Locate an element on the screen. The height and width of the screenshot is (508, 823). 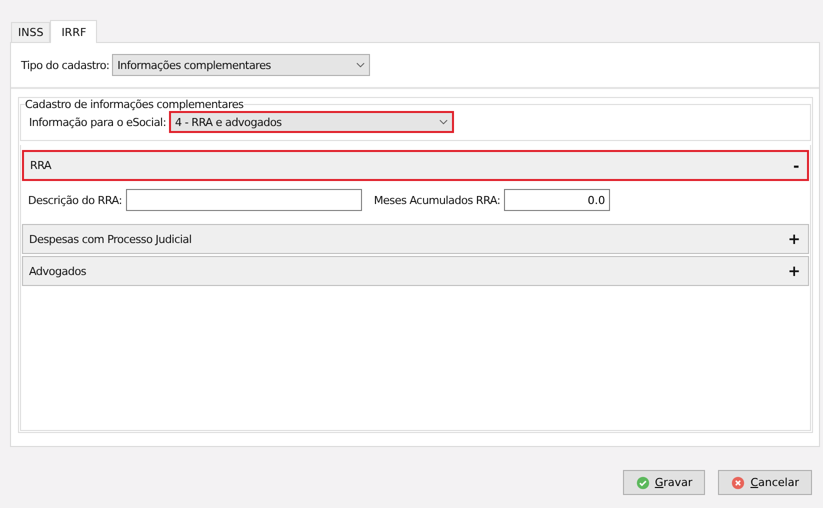
dropdown: 4 - RRA e advogados is located at coordinates (311, 122).